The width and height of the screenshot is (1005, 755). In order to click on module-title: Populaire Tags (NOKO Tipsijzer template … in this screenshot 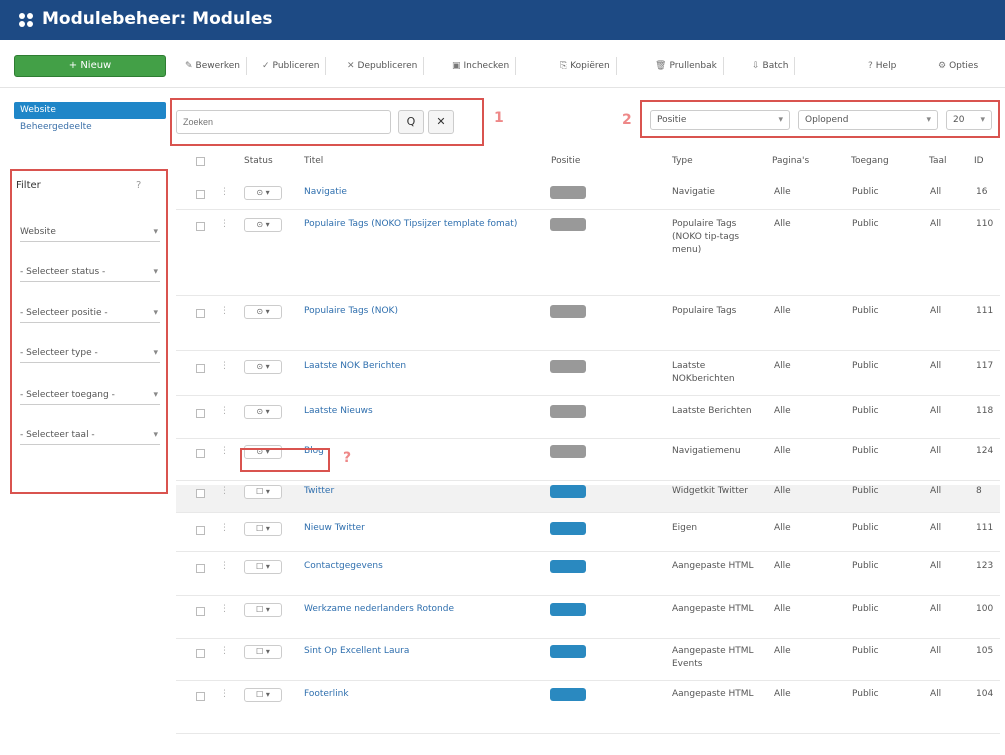, I will do `click(419, 224)`.